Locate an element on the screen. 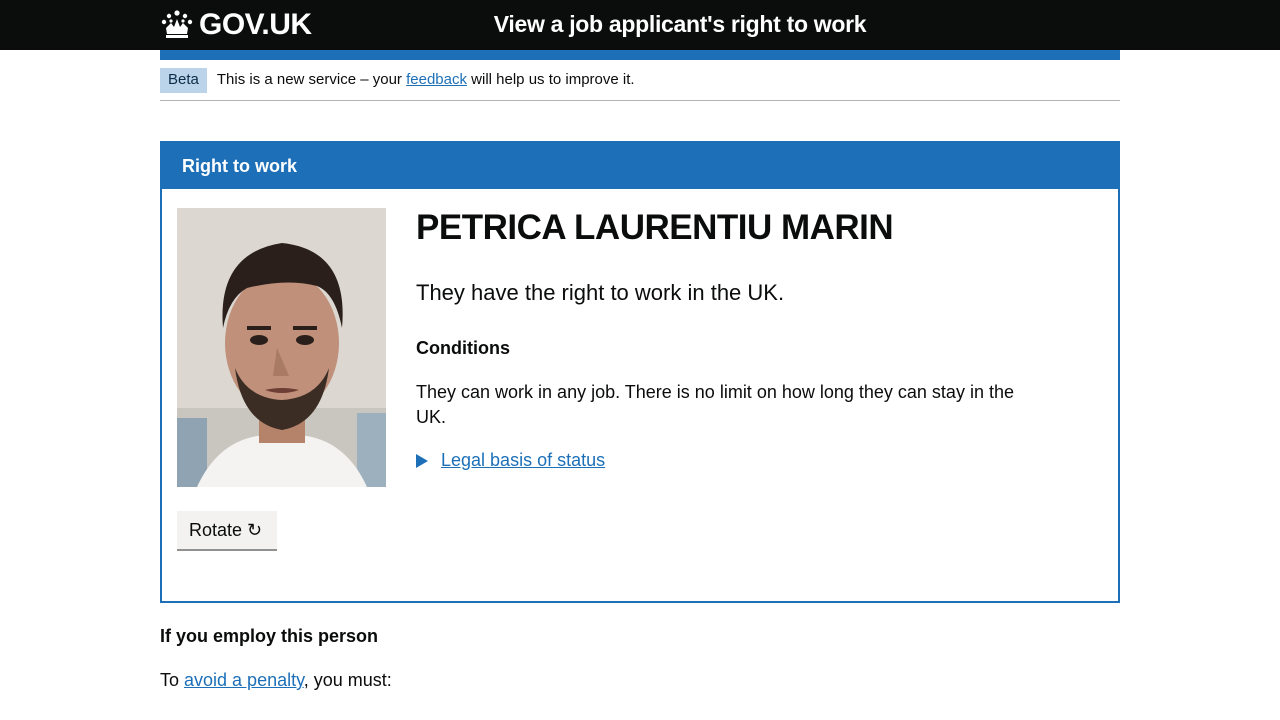 The width and height of the screenshot is (1280, 720). applicant-portrait-image is located at coordinates (281, 347).